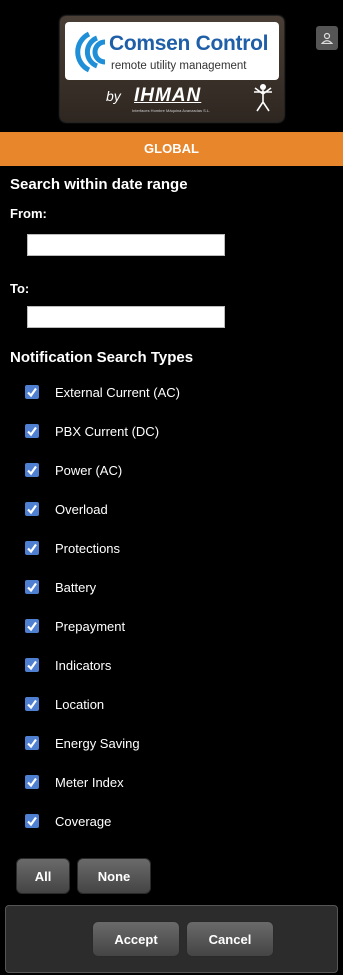  I want to click on notification-type-checkbox: PBX Current (DC), so click(92, 431).